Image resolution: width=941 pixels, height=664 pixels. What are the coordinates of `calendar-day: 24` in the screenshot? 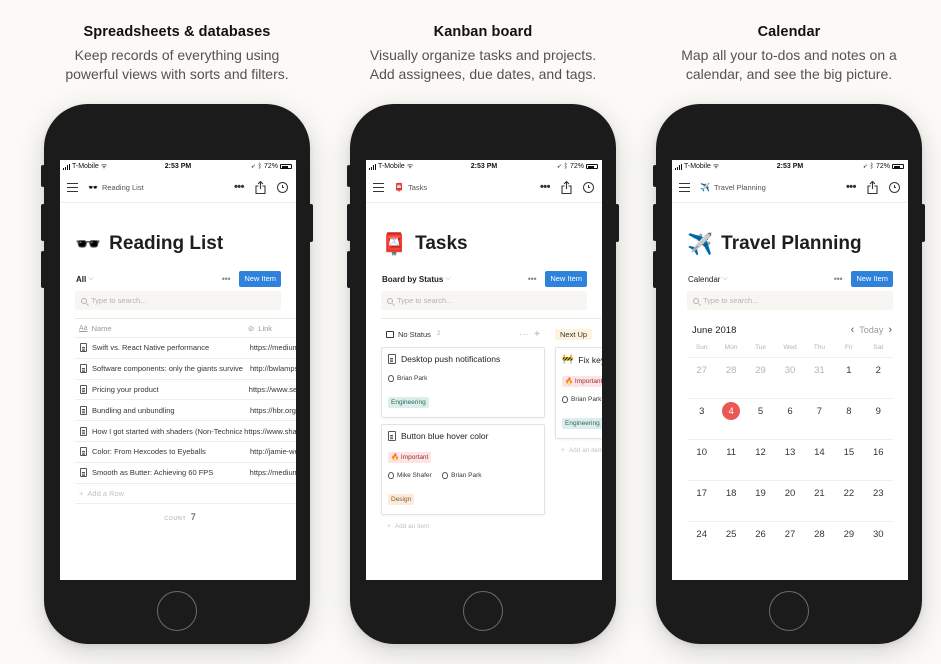 It's located at (701, 546).